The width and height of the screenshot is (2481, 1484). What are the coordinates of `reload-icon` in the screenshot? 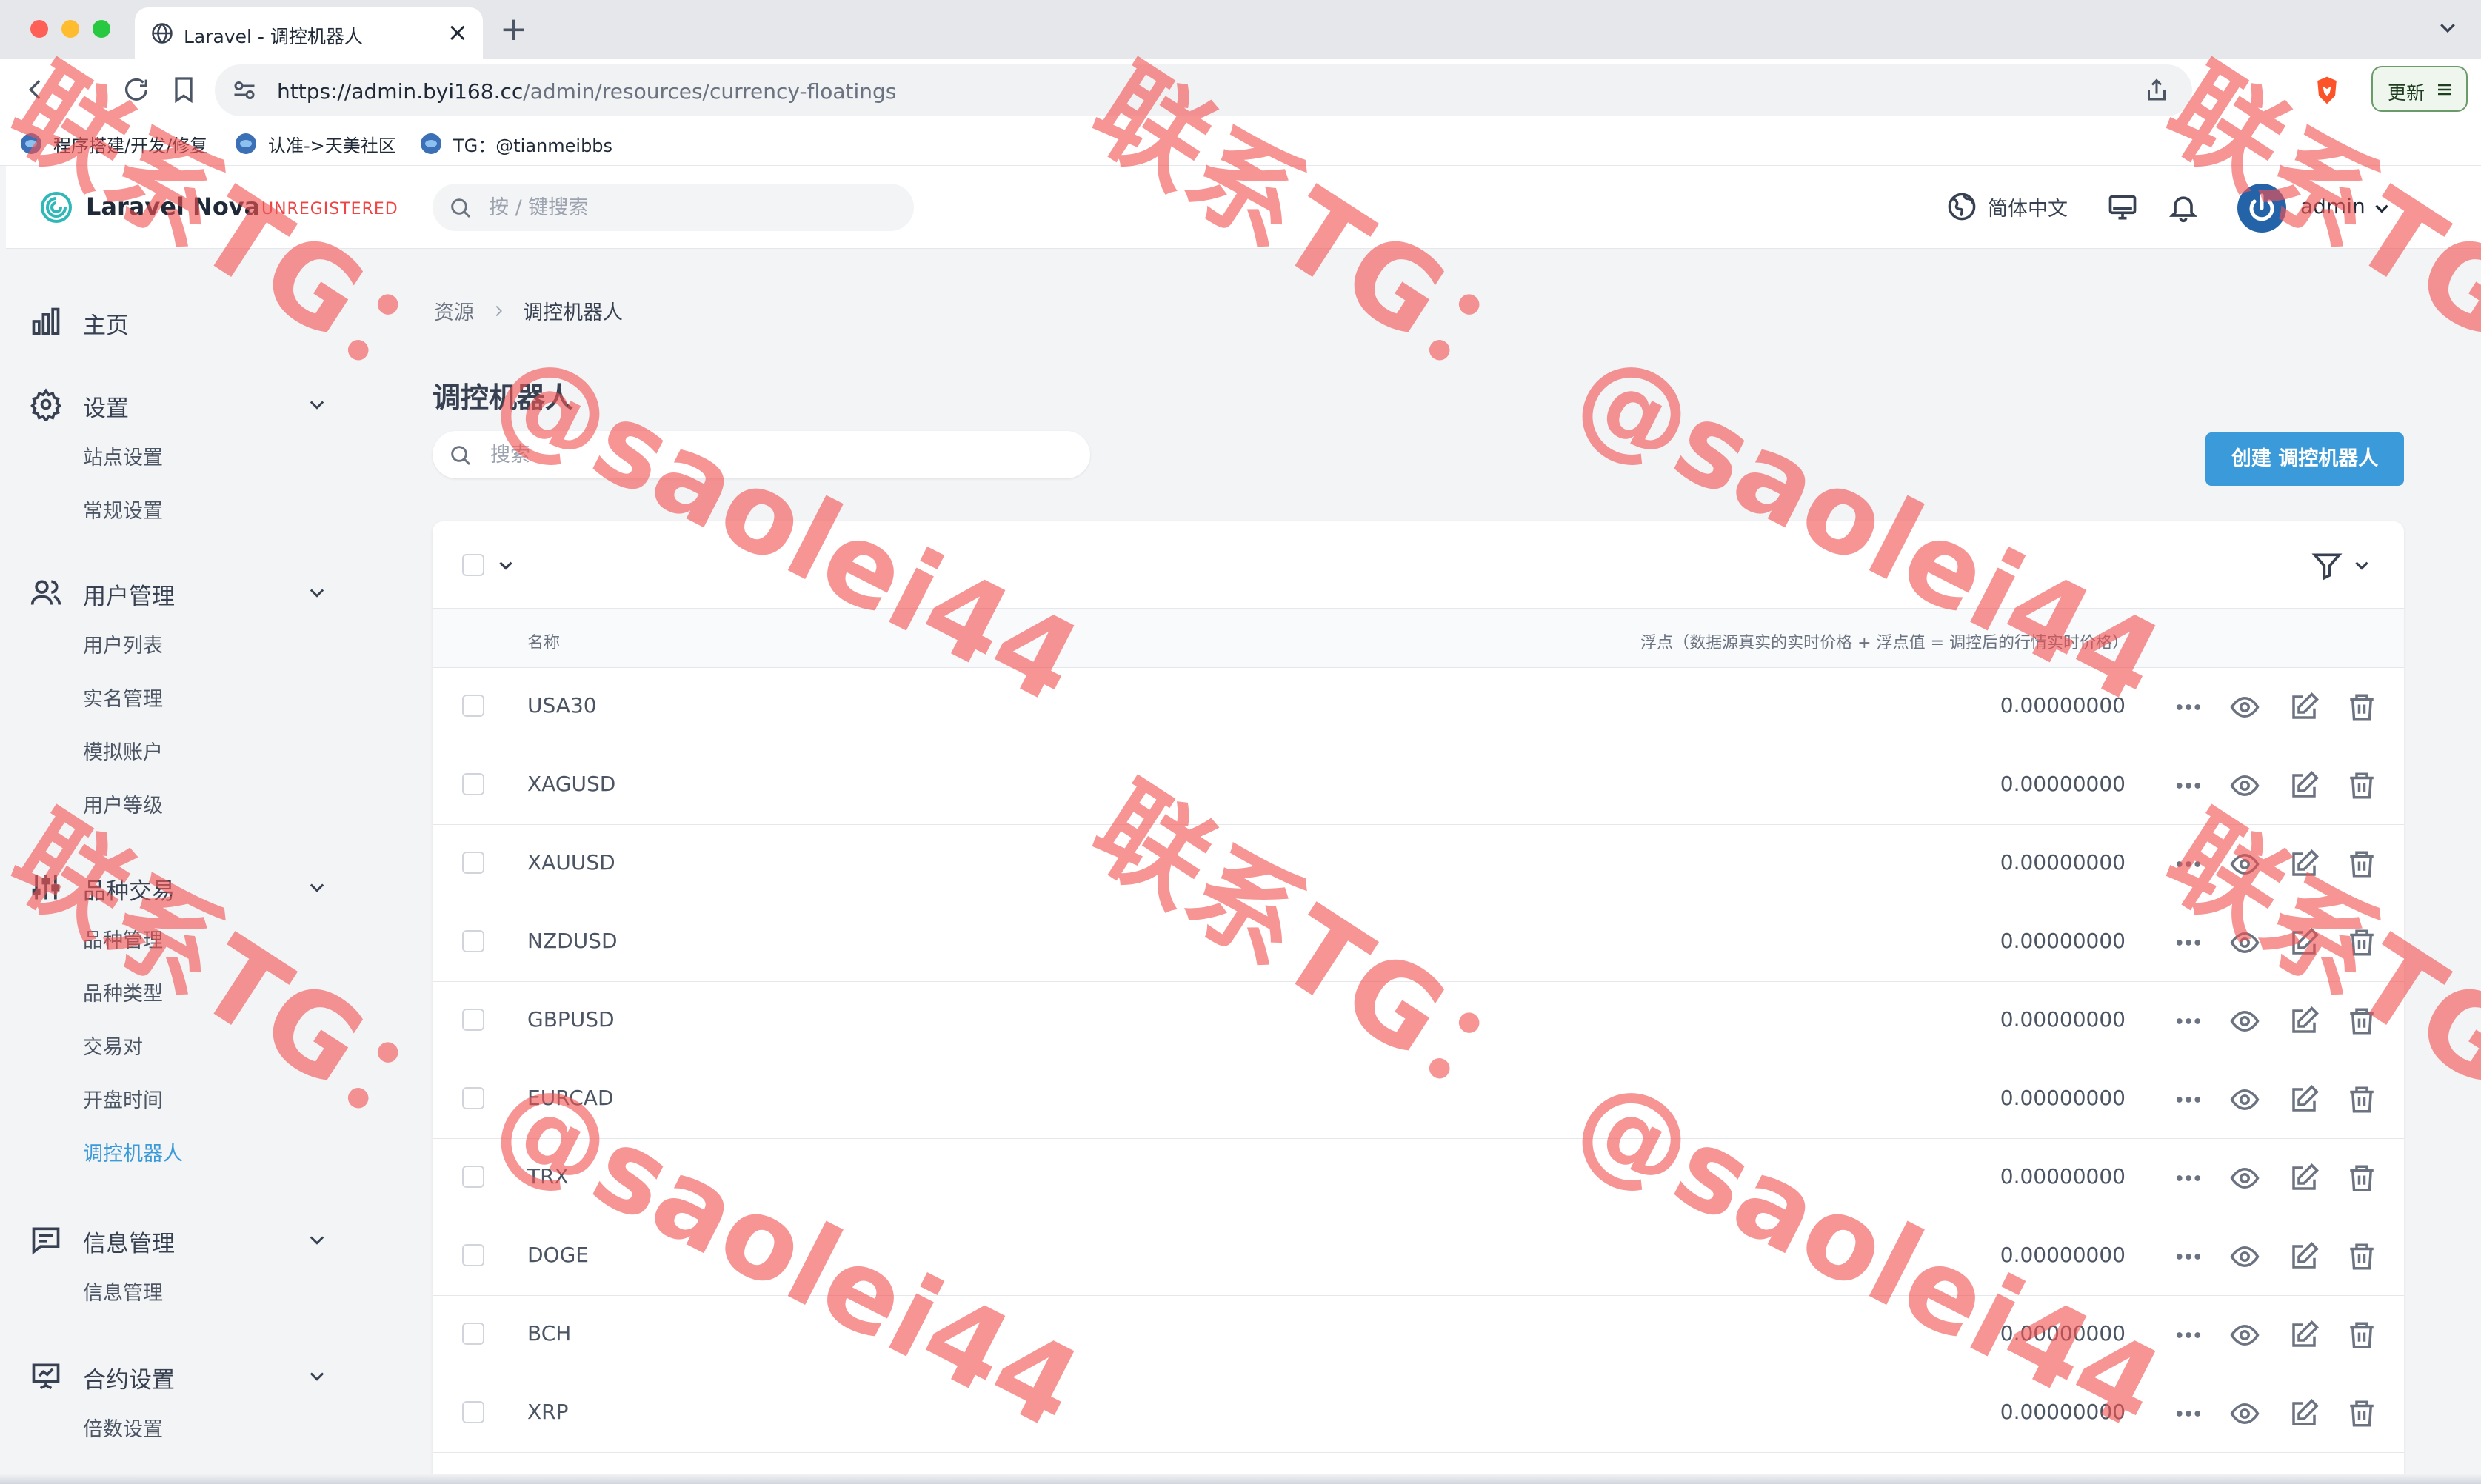 It's located at (136, 89).